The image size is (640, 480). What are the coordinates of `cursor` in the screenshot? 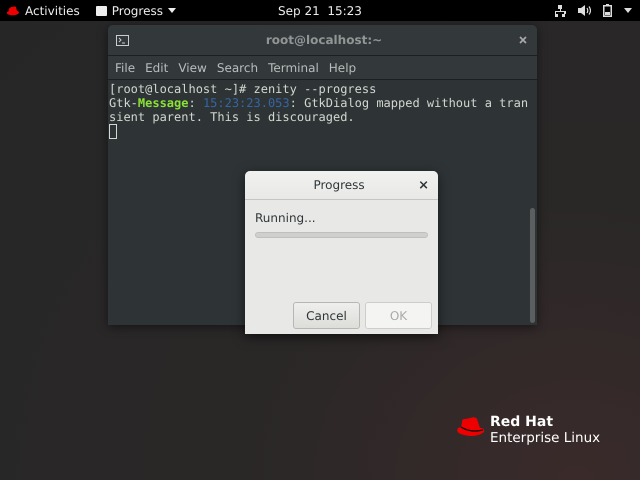 It's located at (113, 131).